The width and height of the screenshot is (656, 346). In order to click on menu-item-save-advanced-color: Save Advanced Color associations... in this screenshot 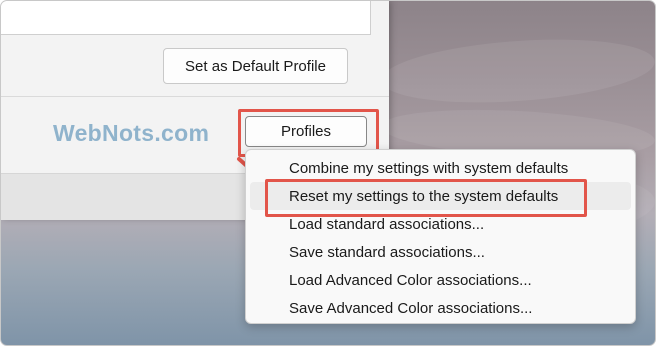, I will do `click(440, 308)`.